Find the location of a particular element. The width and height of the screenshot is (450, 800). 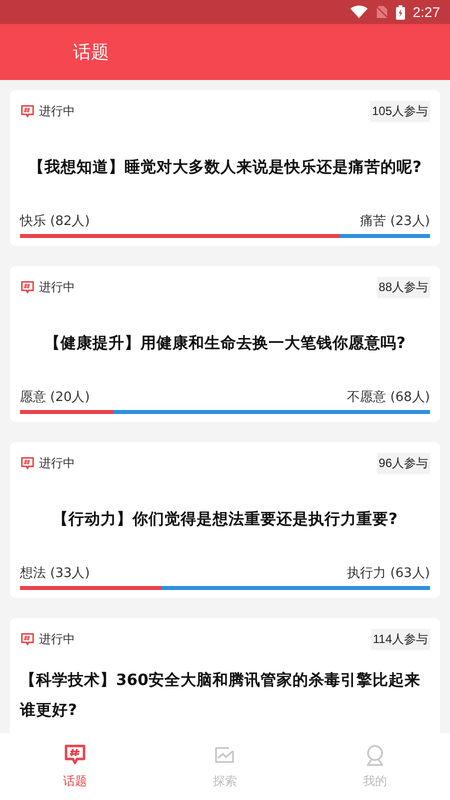

option-label: 快乐 (82人) is located at coordinates (55, 221).